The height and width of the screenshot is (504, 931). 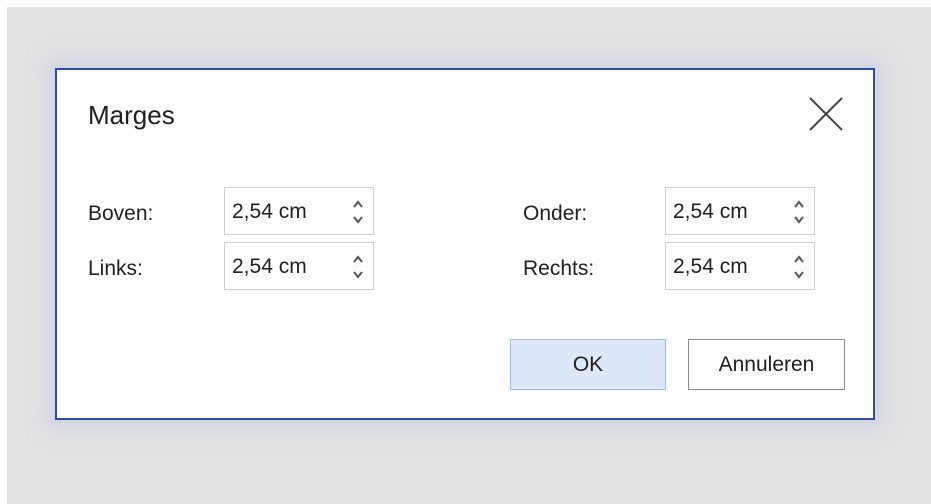 I want to click on cancel-button: Annuleren, so click(x=766, y=364).